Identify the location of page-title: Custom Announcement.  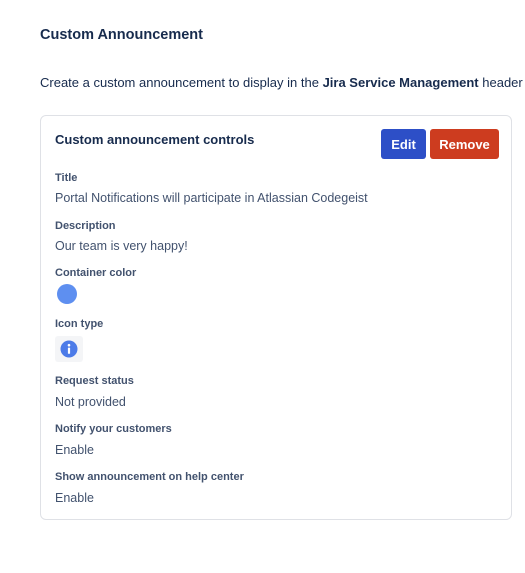
(121, 35).